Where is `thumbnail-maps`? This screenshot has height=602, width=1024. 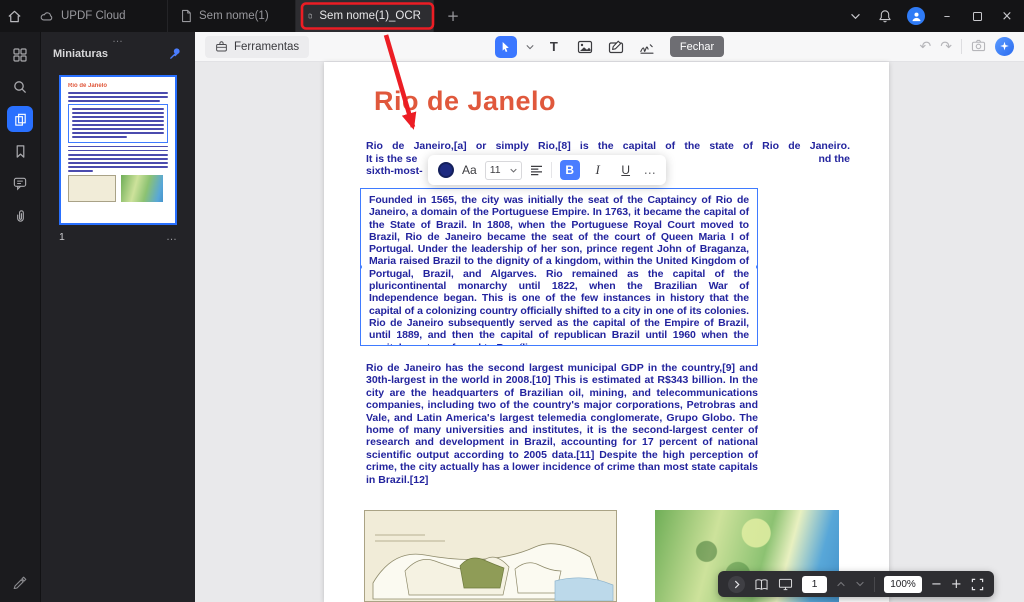 thumbnail-maps is located at coordinates (118, 188).